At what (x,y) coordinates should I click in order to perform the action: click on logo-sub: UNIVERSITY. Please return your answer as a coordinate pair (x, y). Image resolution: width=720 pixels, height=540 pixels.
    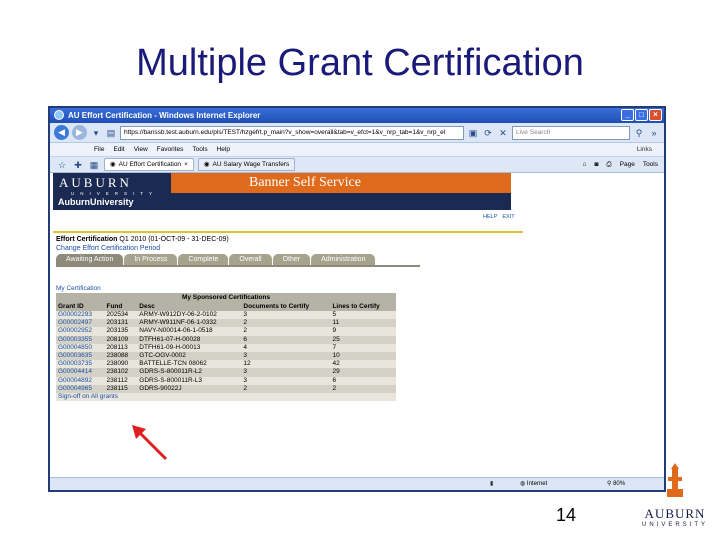
    Looking at the image, I should click on (674, 525).